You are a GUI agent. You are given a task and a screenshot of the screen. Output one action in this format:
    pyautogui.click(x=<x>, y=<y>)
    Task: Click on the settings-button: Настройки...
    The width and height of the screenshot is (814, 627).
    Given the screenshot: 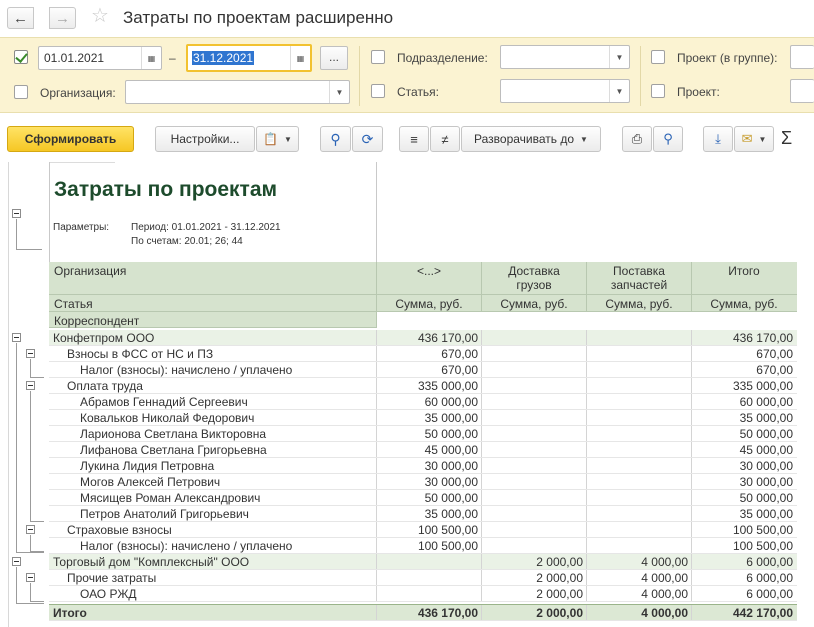 What is the action you would take?
    pyautogui.click(x=205, y=139)
    